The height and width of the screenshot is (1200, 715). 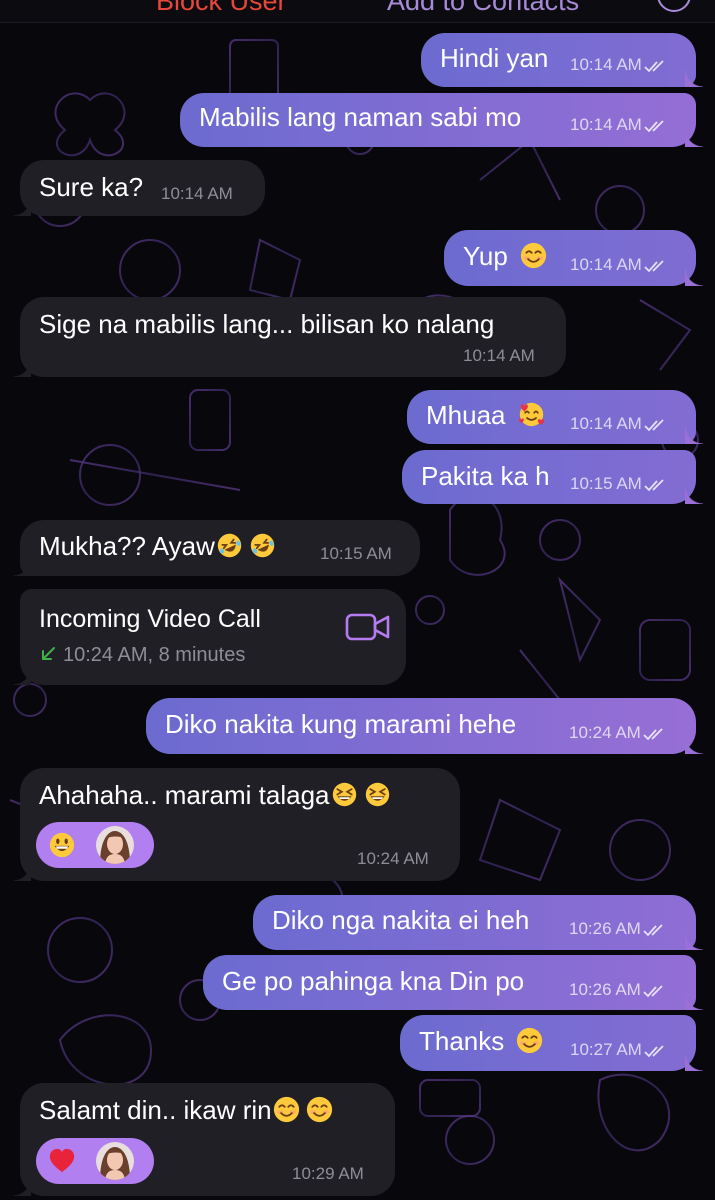 I want to click on message-text: Salamt din.. ikaw rin, so click(x=155, y=1110).